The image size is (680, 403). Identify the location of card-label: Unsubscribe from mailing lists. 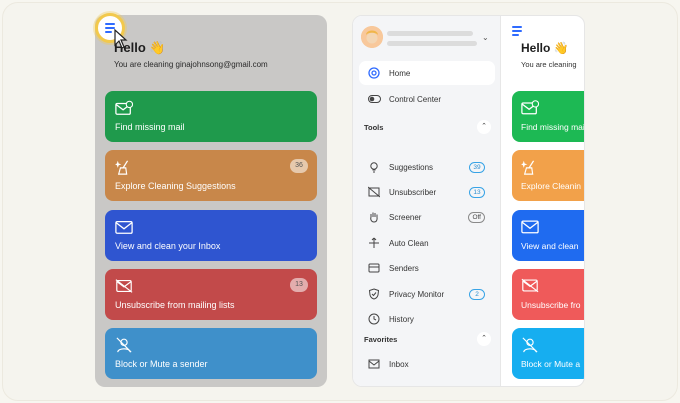
(175, 305).